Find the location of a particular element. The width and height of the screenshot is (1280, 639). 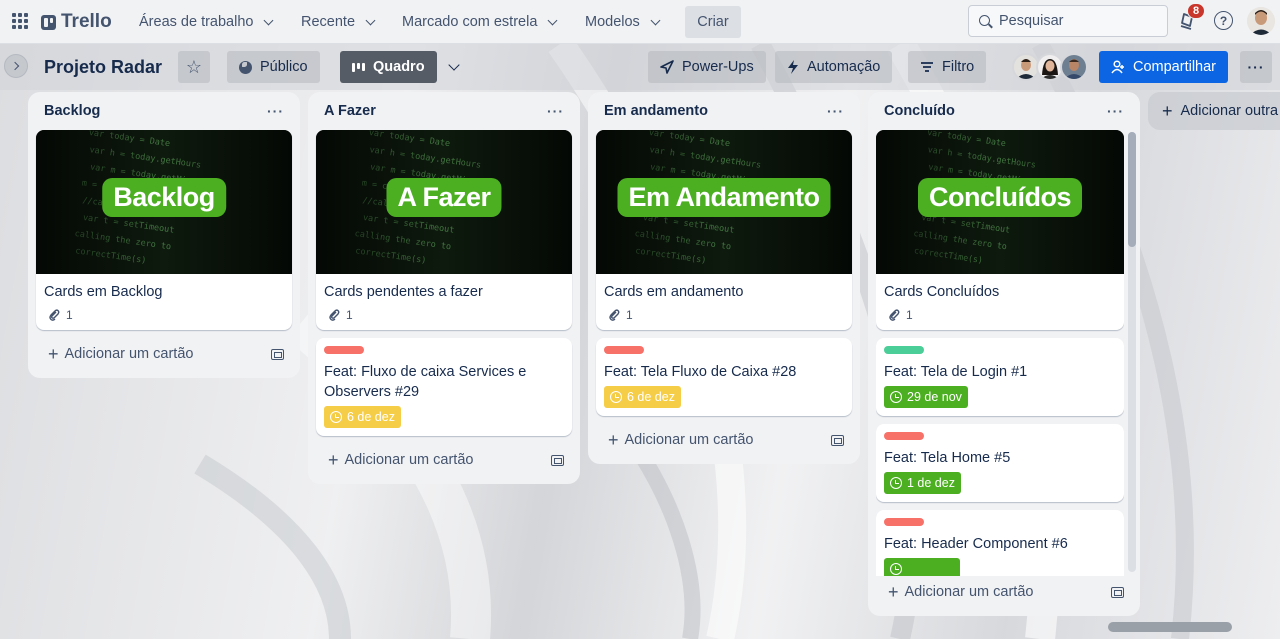

board-view-button: Quadro is located at coordinates (388, 67).